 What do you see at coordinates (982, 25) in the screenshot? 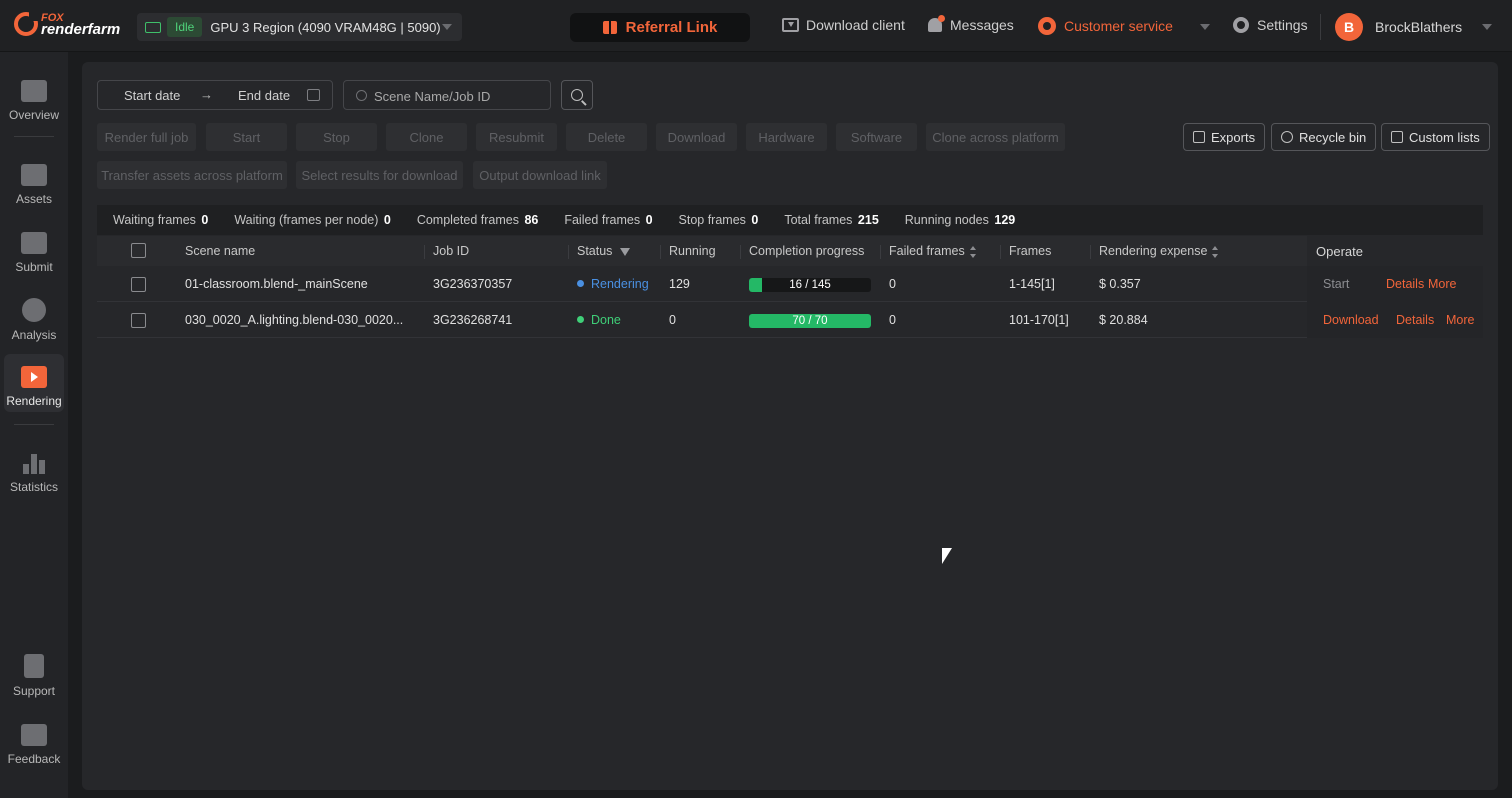
I see `messages-label: Messages` at bounding box center [982, 25].